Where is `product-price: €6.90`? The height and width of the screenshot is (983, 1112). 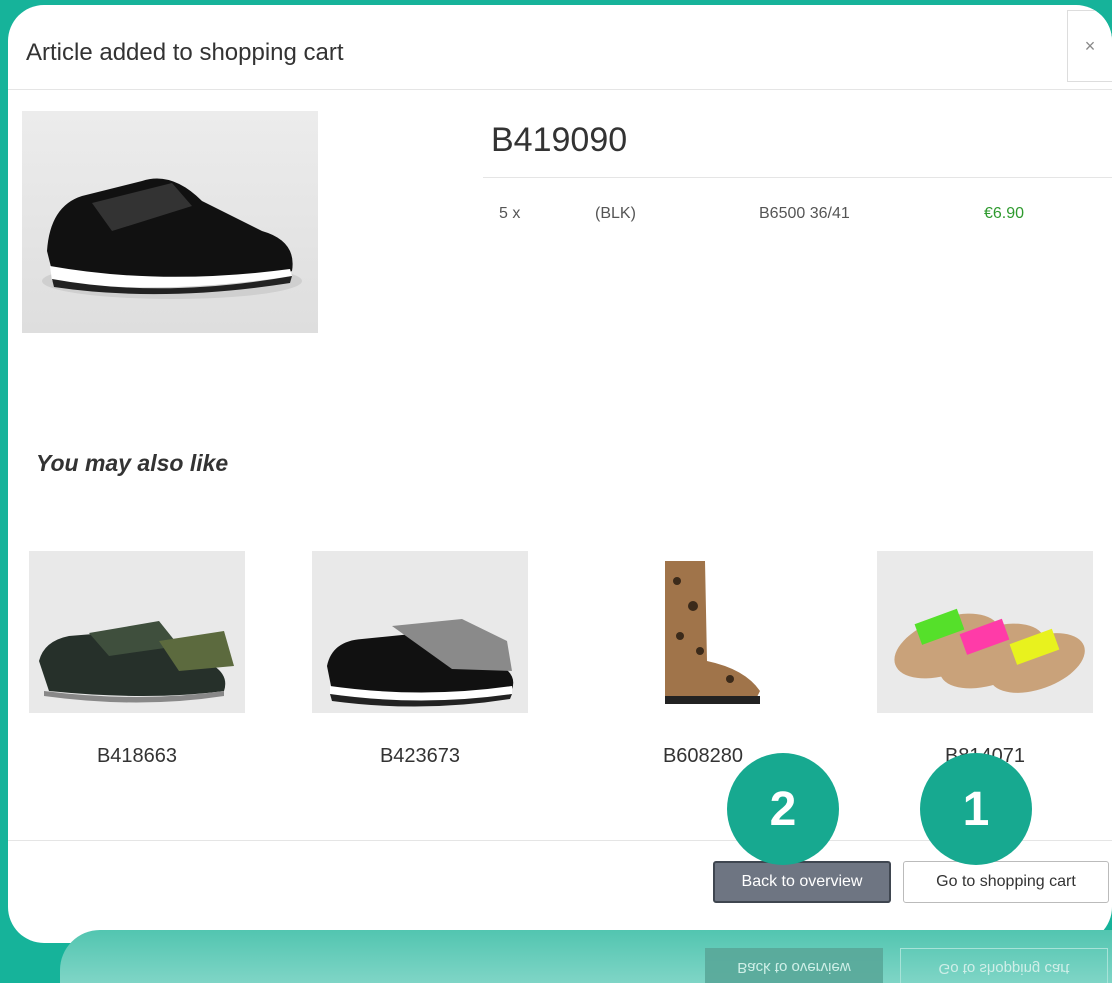 product-price: €6.90 is located at coordinates (1004, 213).